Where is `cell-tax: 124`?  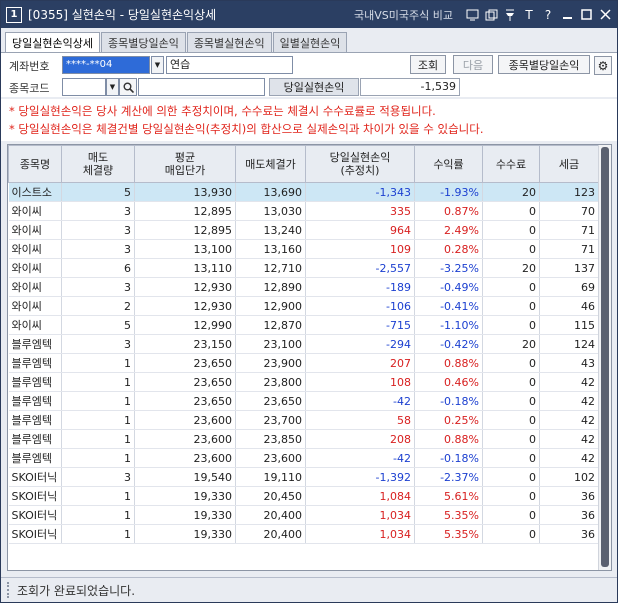
cell-tax: 124 is located at coordinates (569, 344).